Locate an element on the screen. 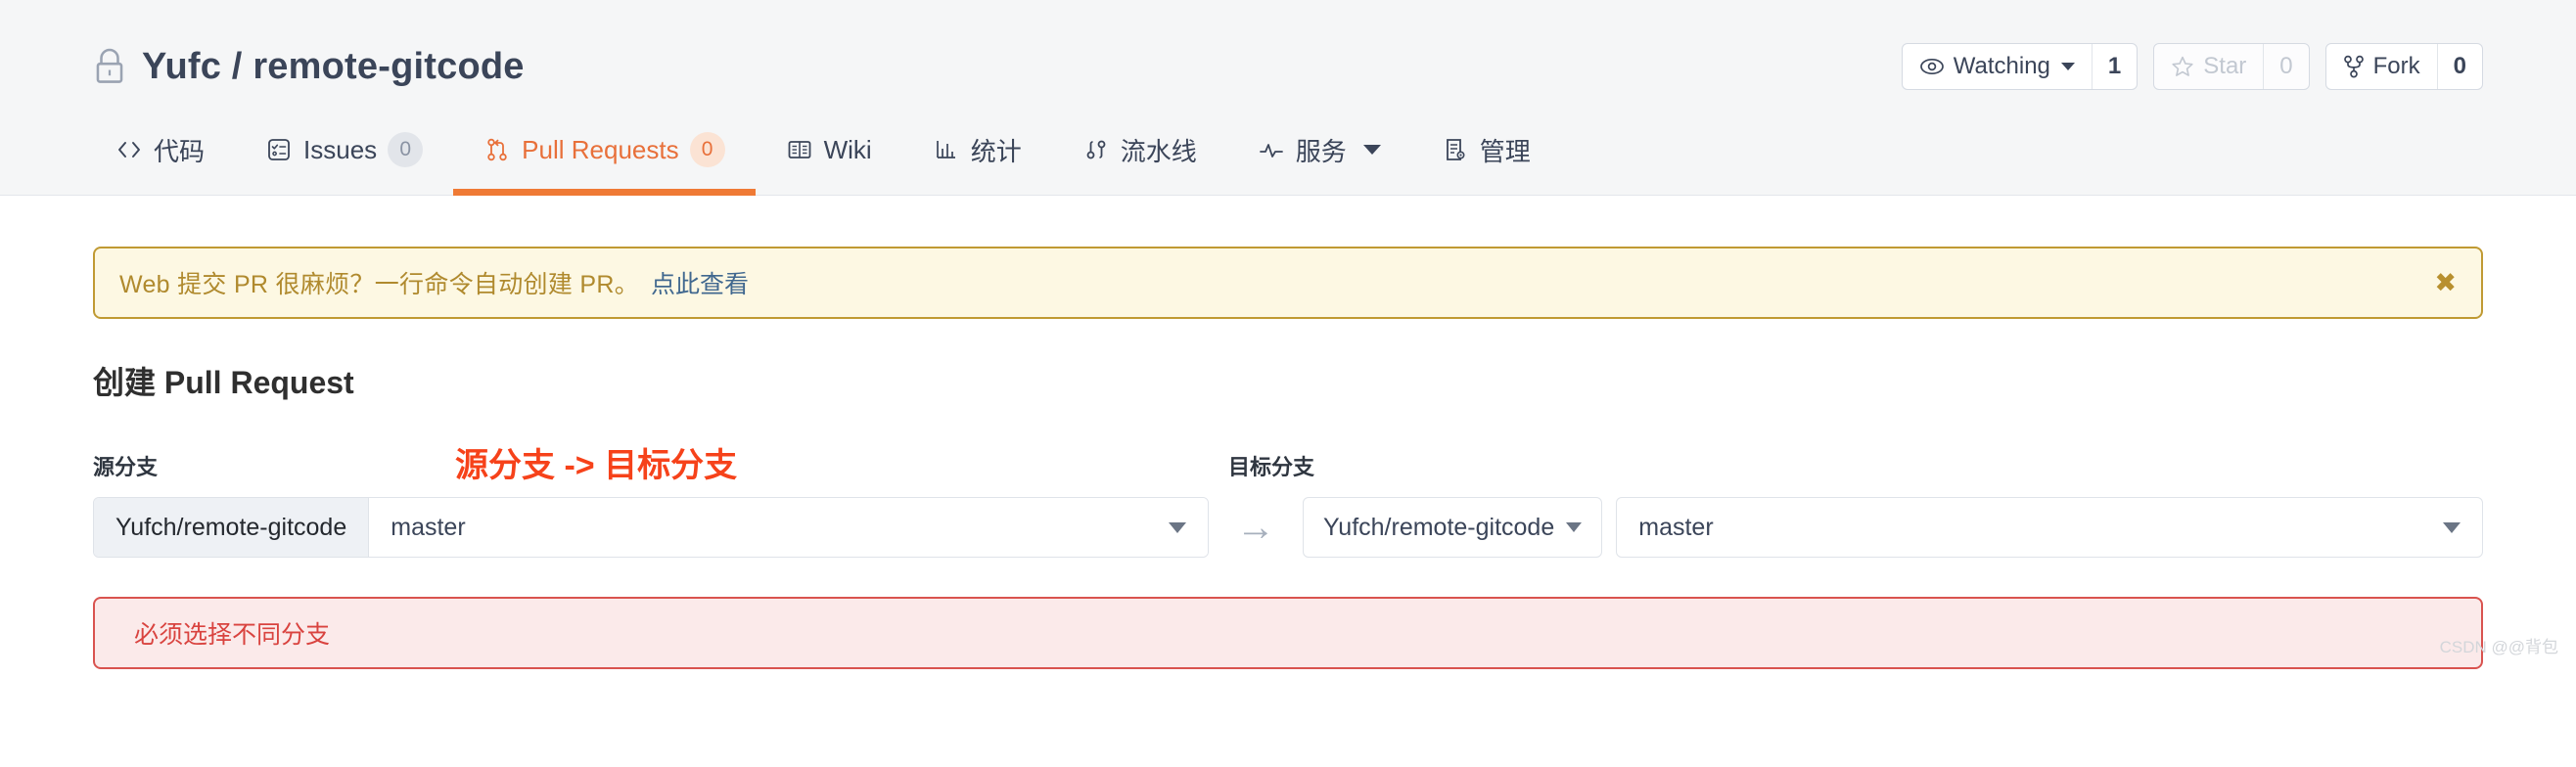 The height and width of the screenshot is (767, 2576). star-icon is located at coordinates (2183, 66).